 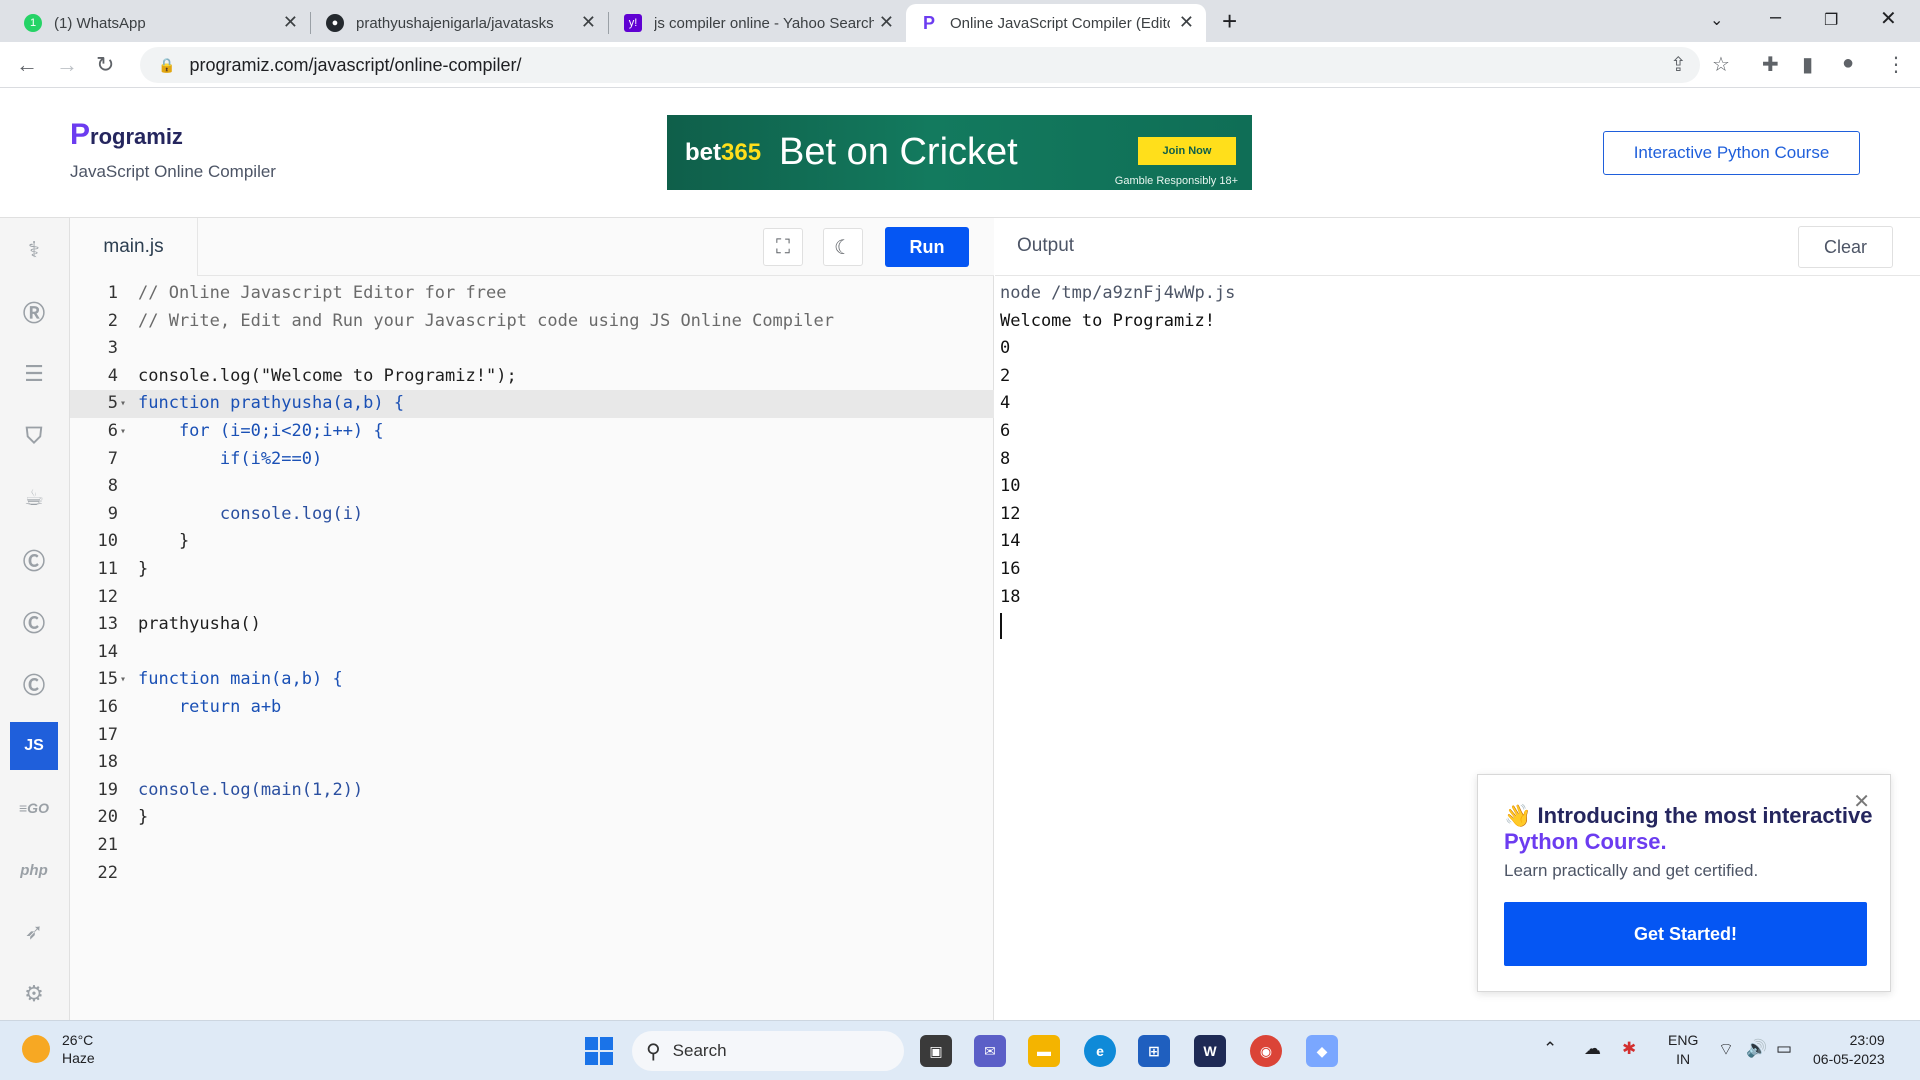 I want to click on code-line: 3, so click(x=112, y=348).